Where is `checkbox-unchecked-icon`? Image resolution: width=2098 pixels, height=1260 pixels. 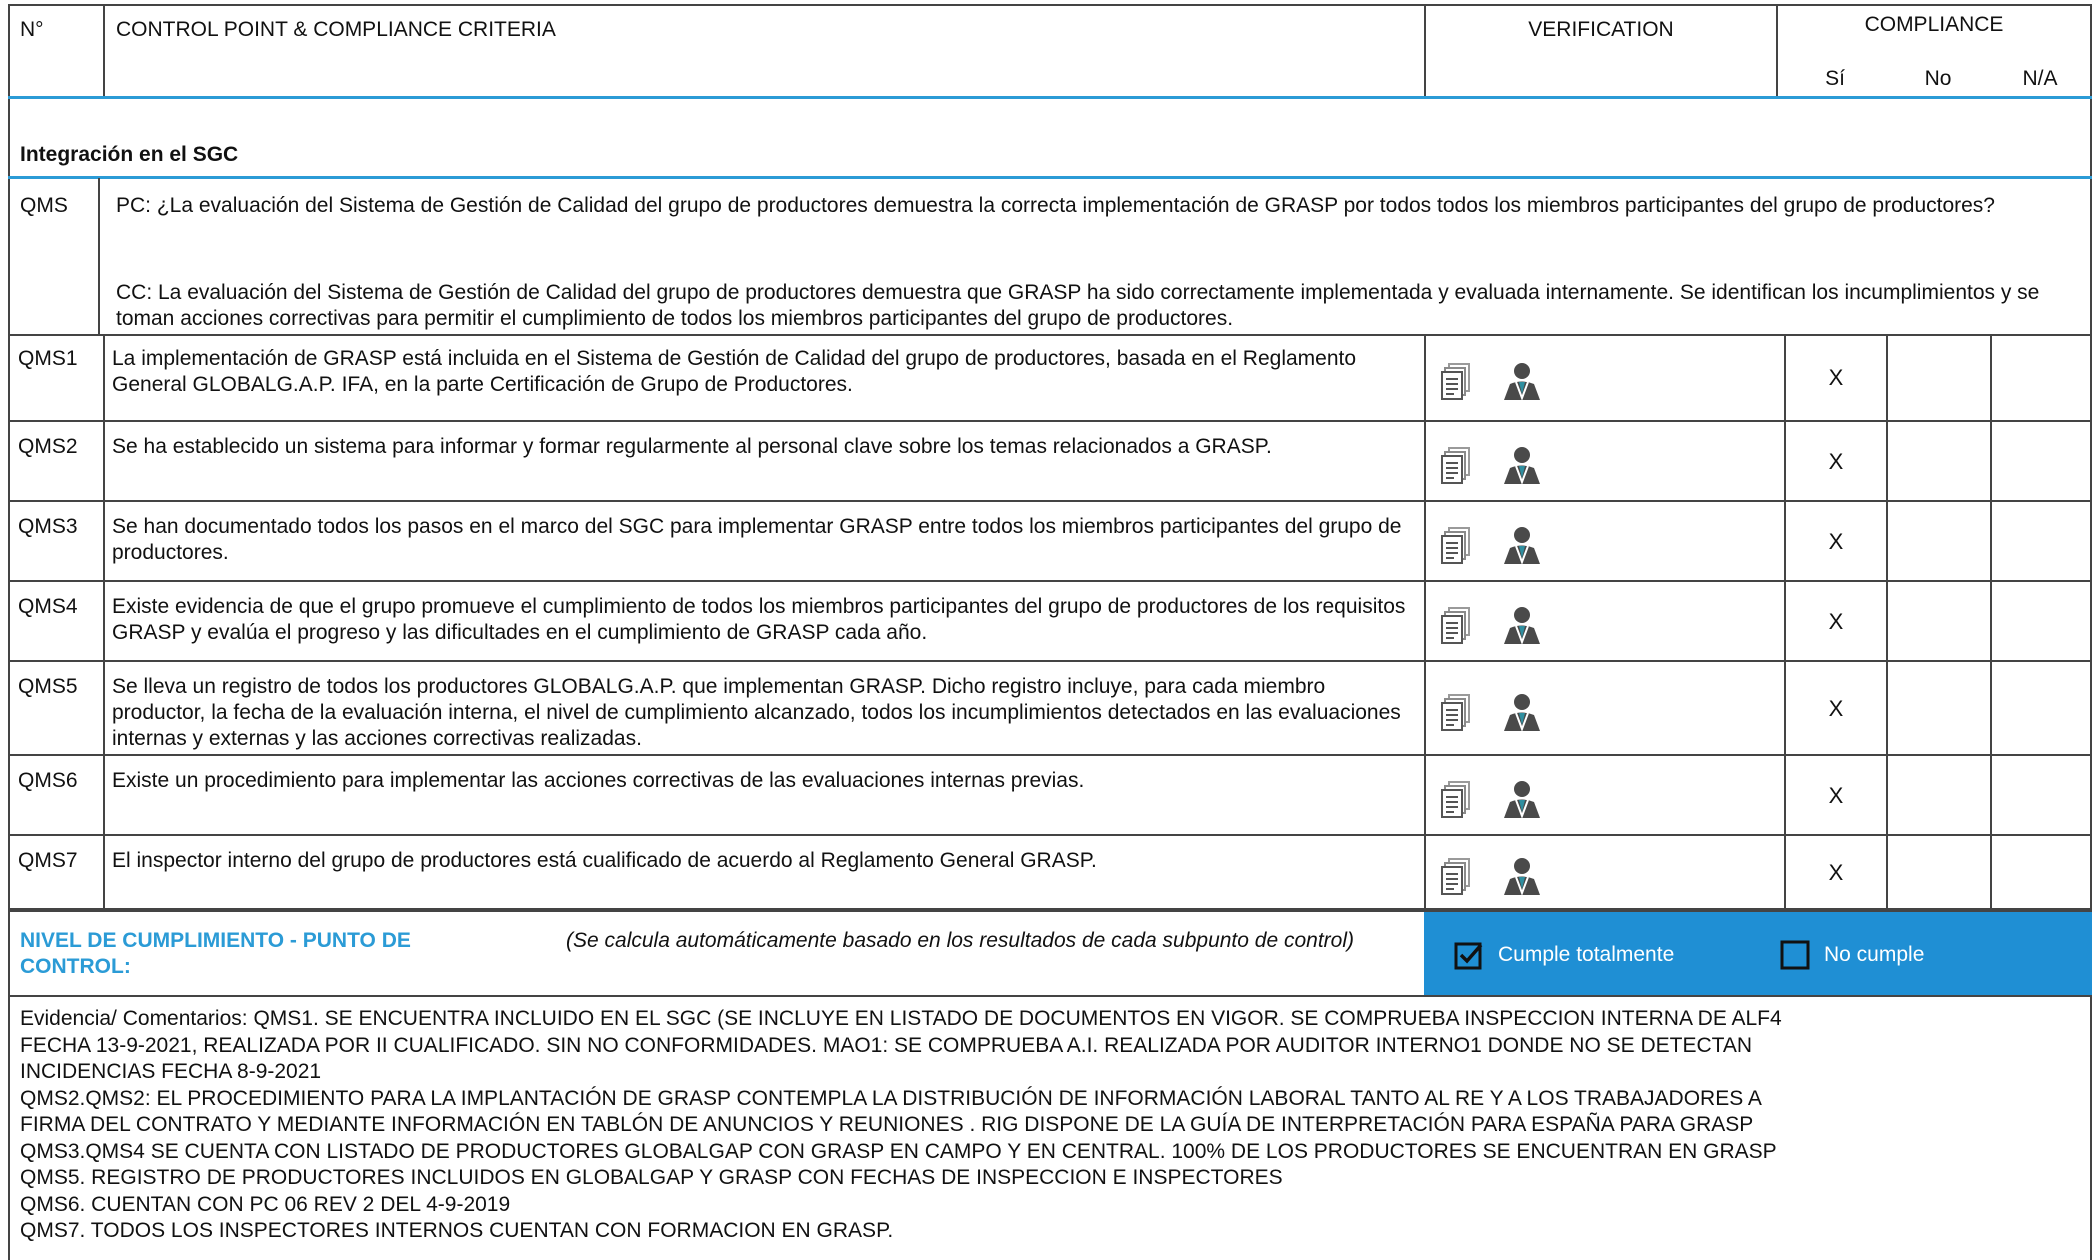
checkbox-unchecked-icon is located at coordinates (1795, 955).